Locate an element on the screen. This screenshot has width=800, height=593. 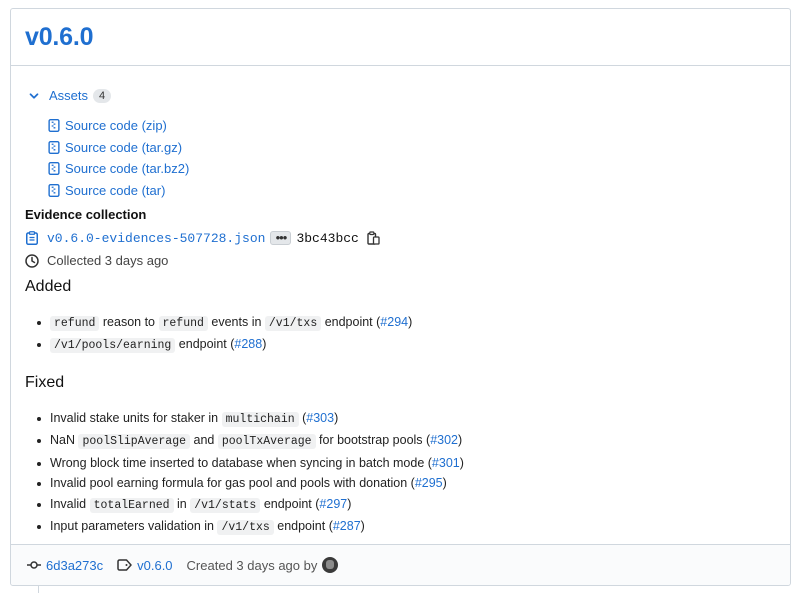
tag-link: v0.6.0 is located at coordinates (154, 565).